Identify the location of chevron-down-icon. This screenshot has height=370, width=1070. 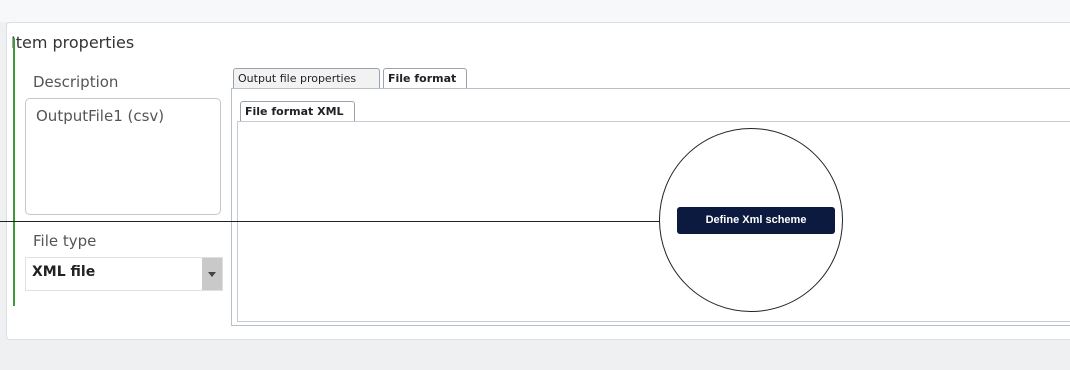
(212, 274).